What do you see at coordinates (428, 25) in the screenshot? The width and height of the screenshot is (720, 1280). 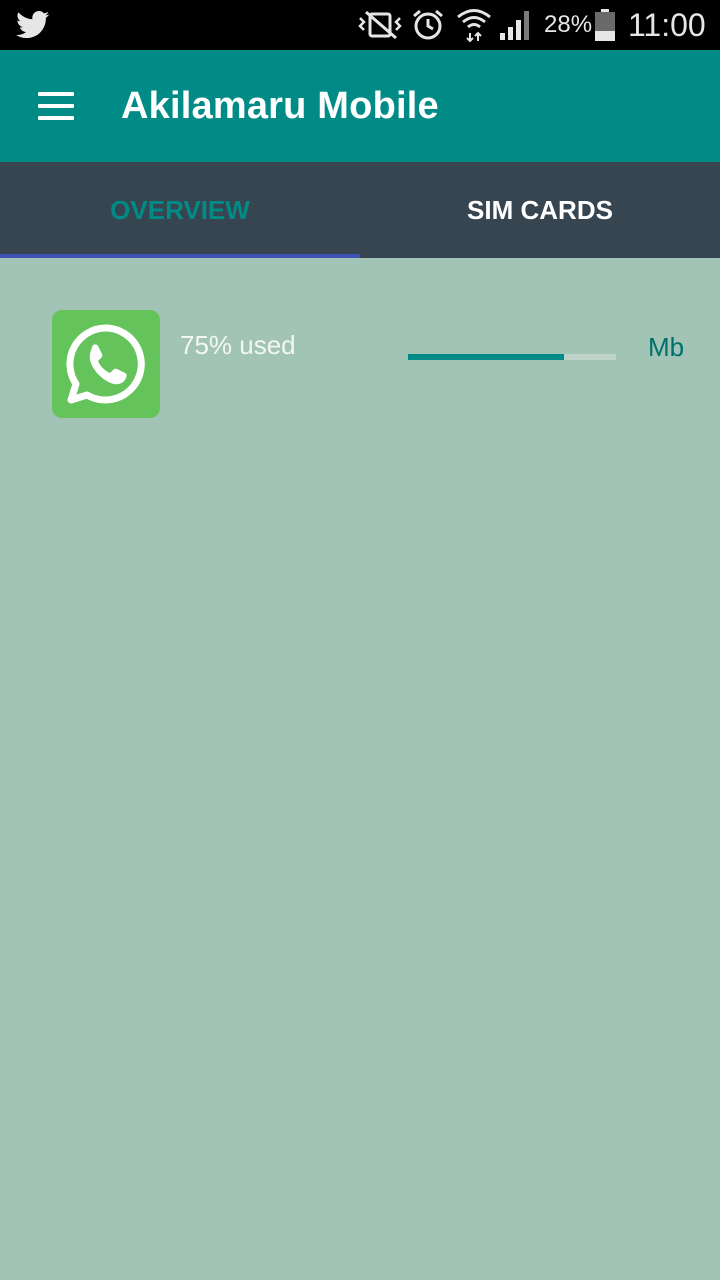 I see `alarm-icon` at bounding box center [428, 25].